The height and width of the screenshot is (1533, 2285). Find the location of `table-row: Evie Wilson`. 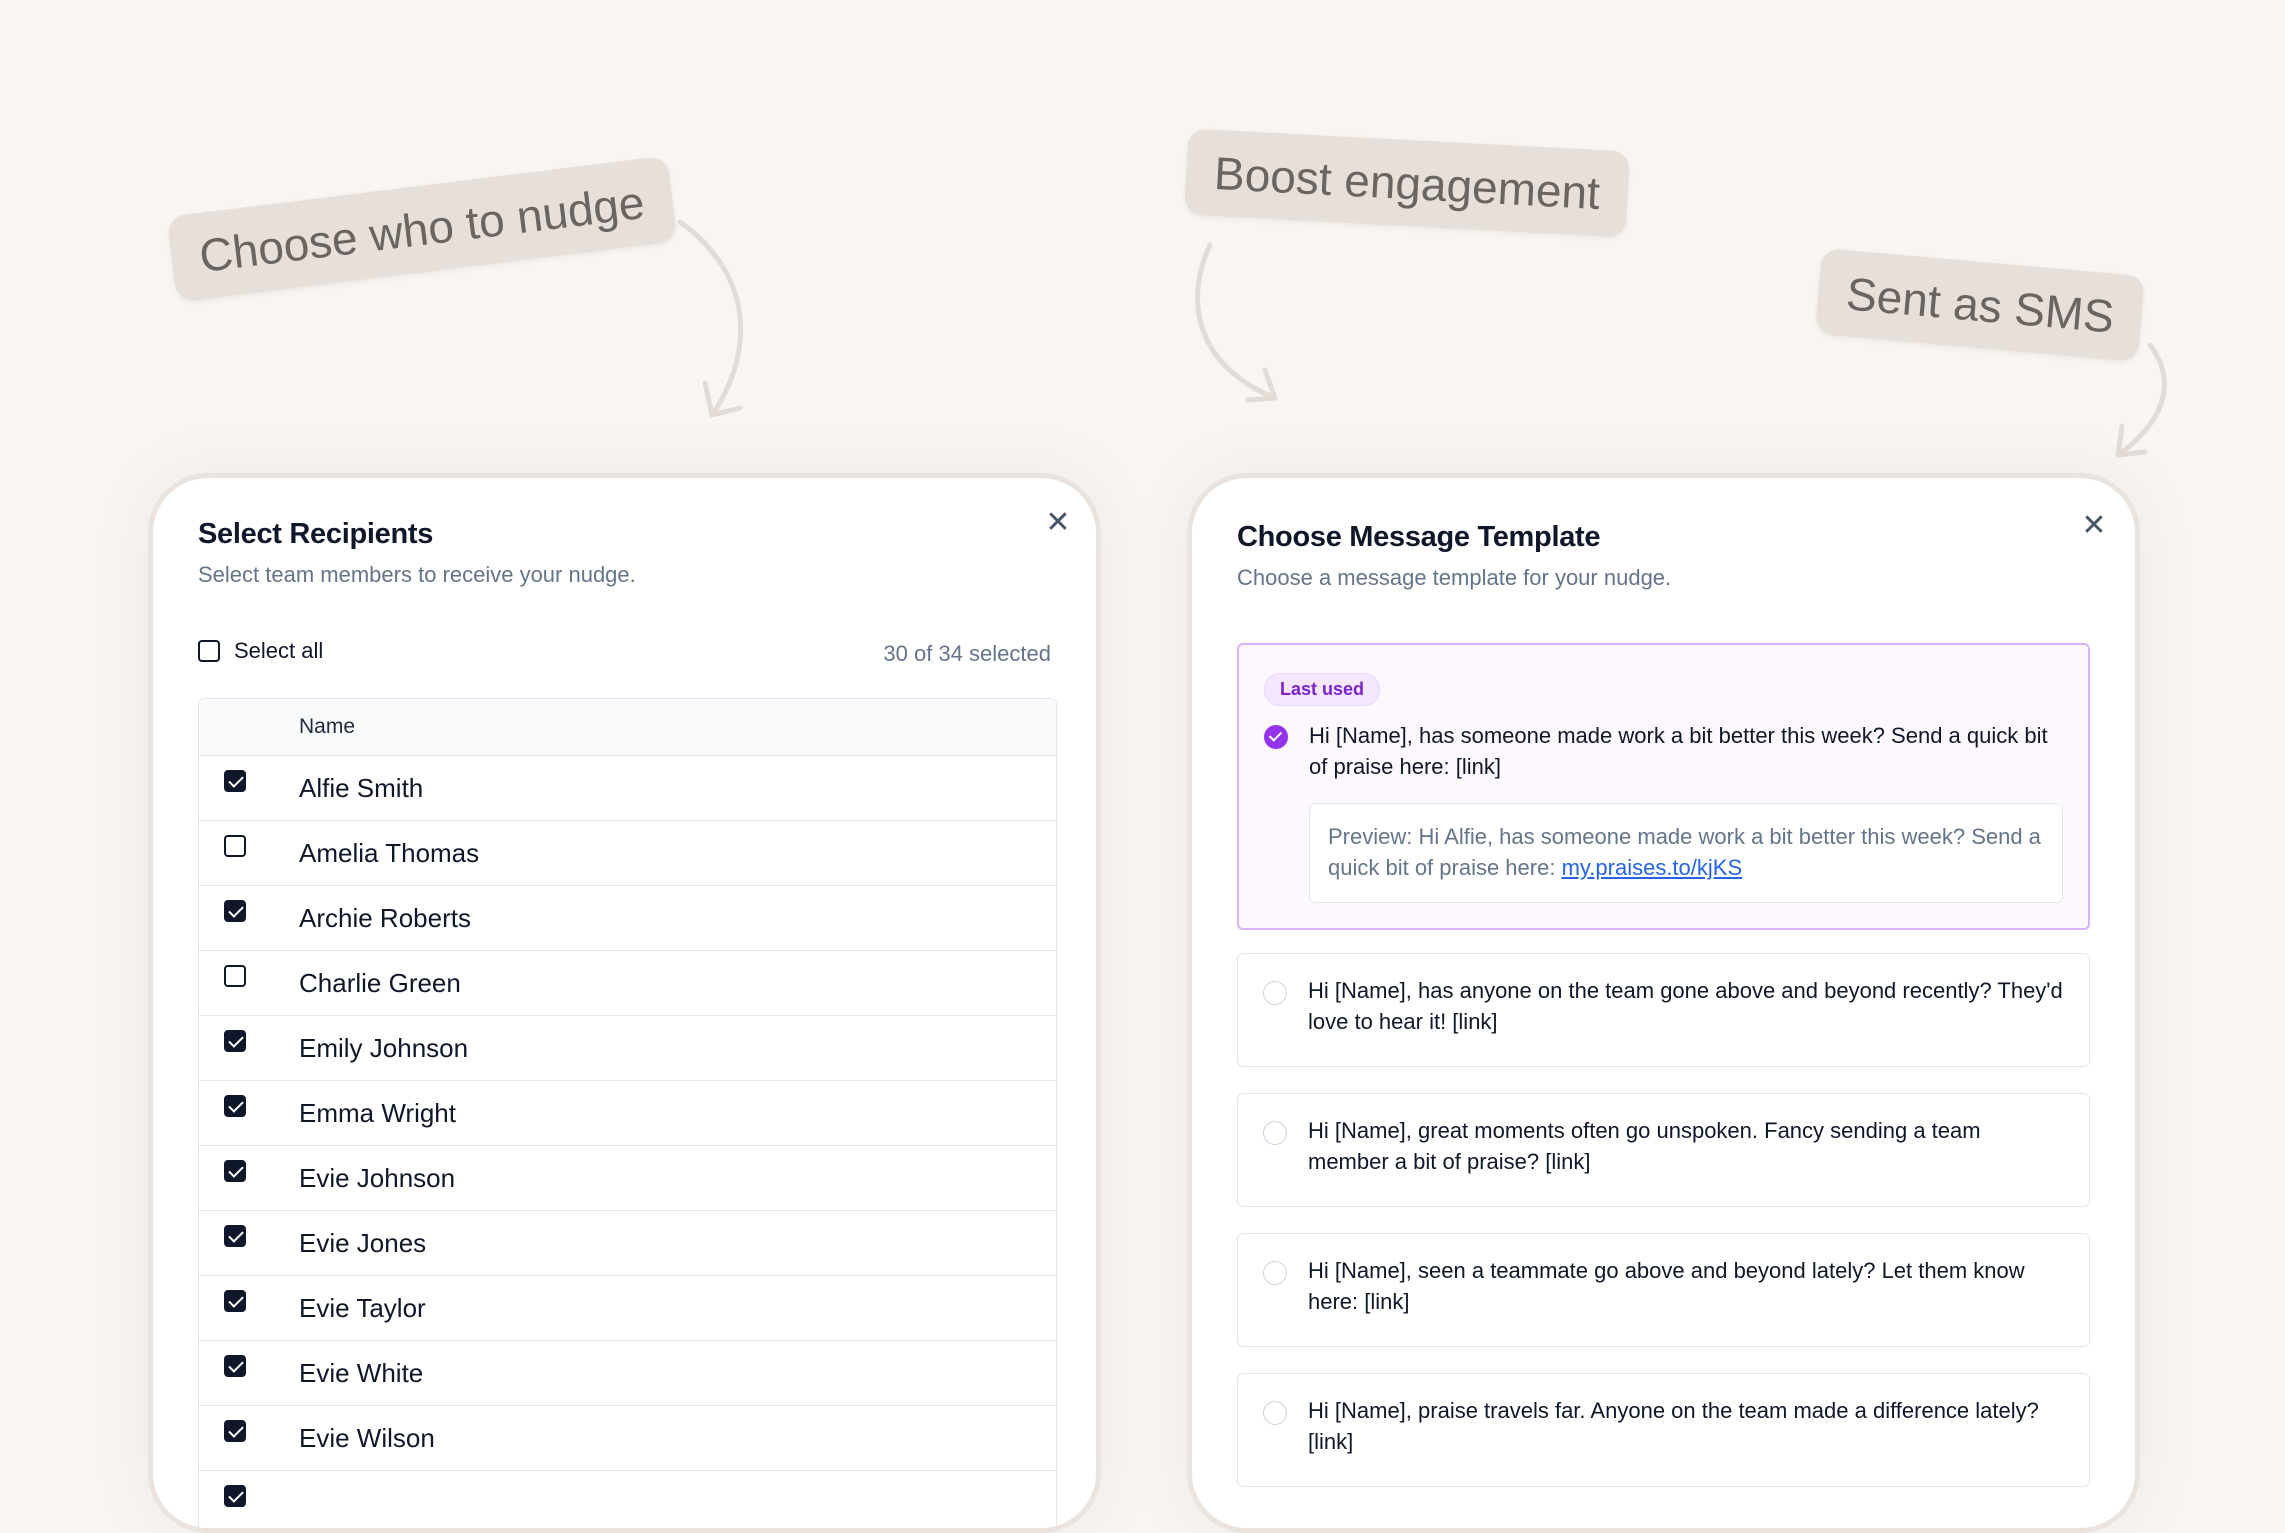

table-row: Evie Wilson is located at coordinates (627, 1438).